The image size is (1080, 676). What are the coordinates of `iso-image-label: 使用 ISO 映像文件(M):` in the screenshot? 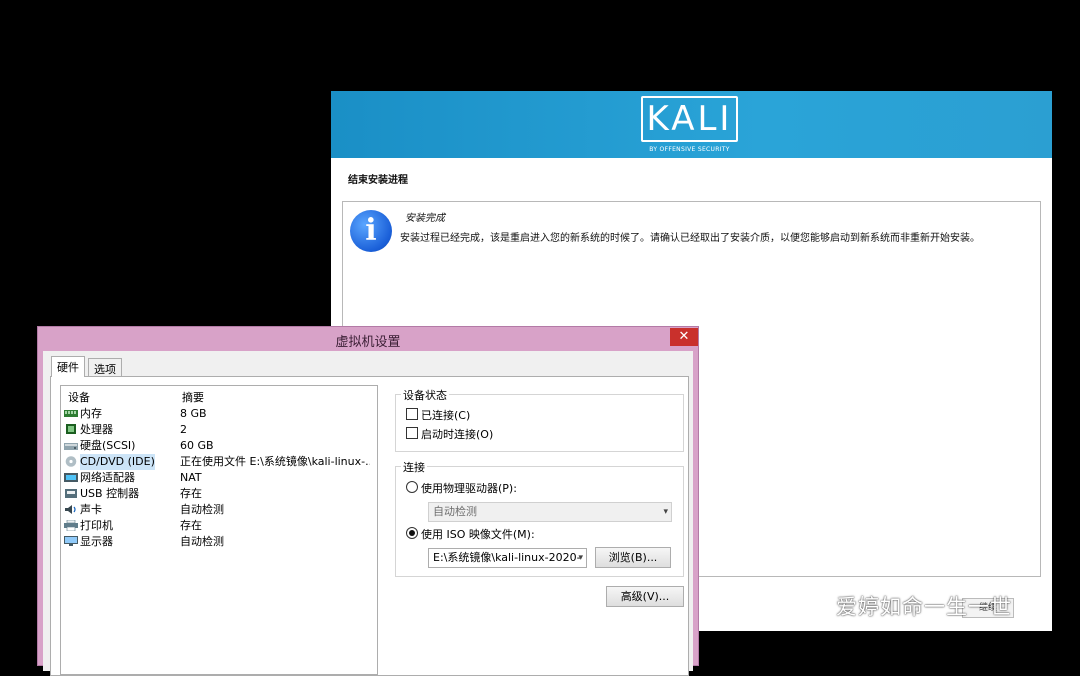 It's located at (478, 534).